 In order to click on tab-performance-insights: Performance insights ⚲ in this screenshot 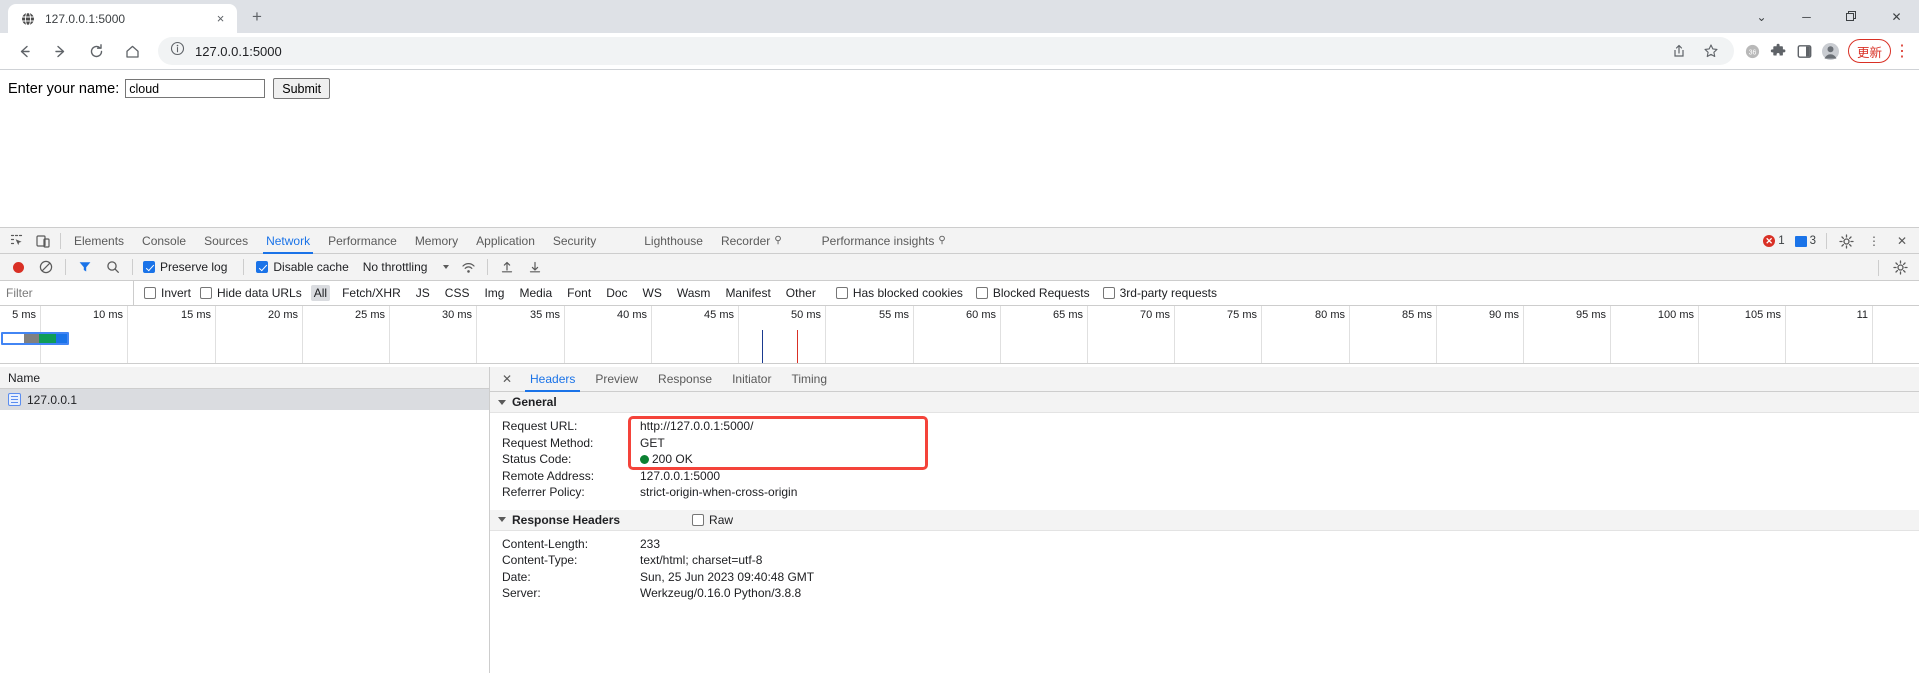, I will do `click(884, 241)`.